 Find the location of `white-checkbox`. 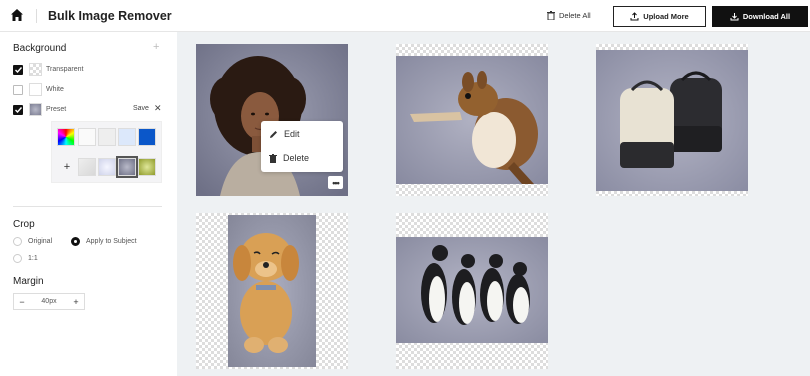

white-checkbox is located at coordinates (18, 89).